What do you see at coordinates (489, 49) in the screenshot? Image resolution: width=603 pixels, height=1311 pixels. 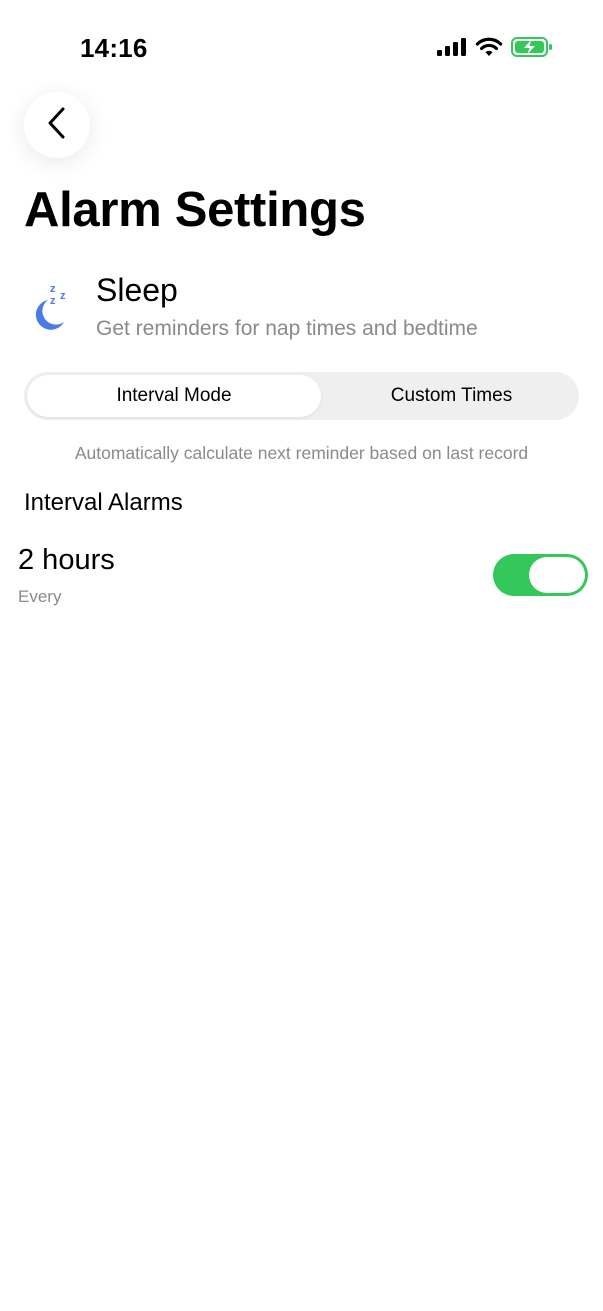 I see `wifi-icon` at bounding box center [489, 49].